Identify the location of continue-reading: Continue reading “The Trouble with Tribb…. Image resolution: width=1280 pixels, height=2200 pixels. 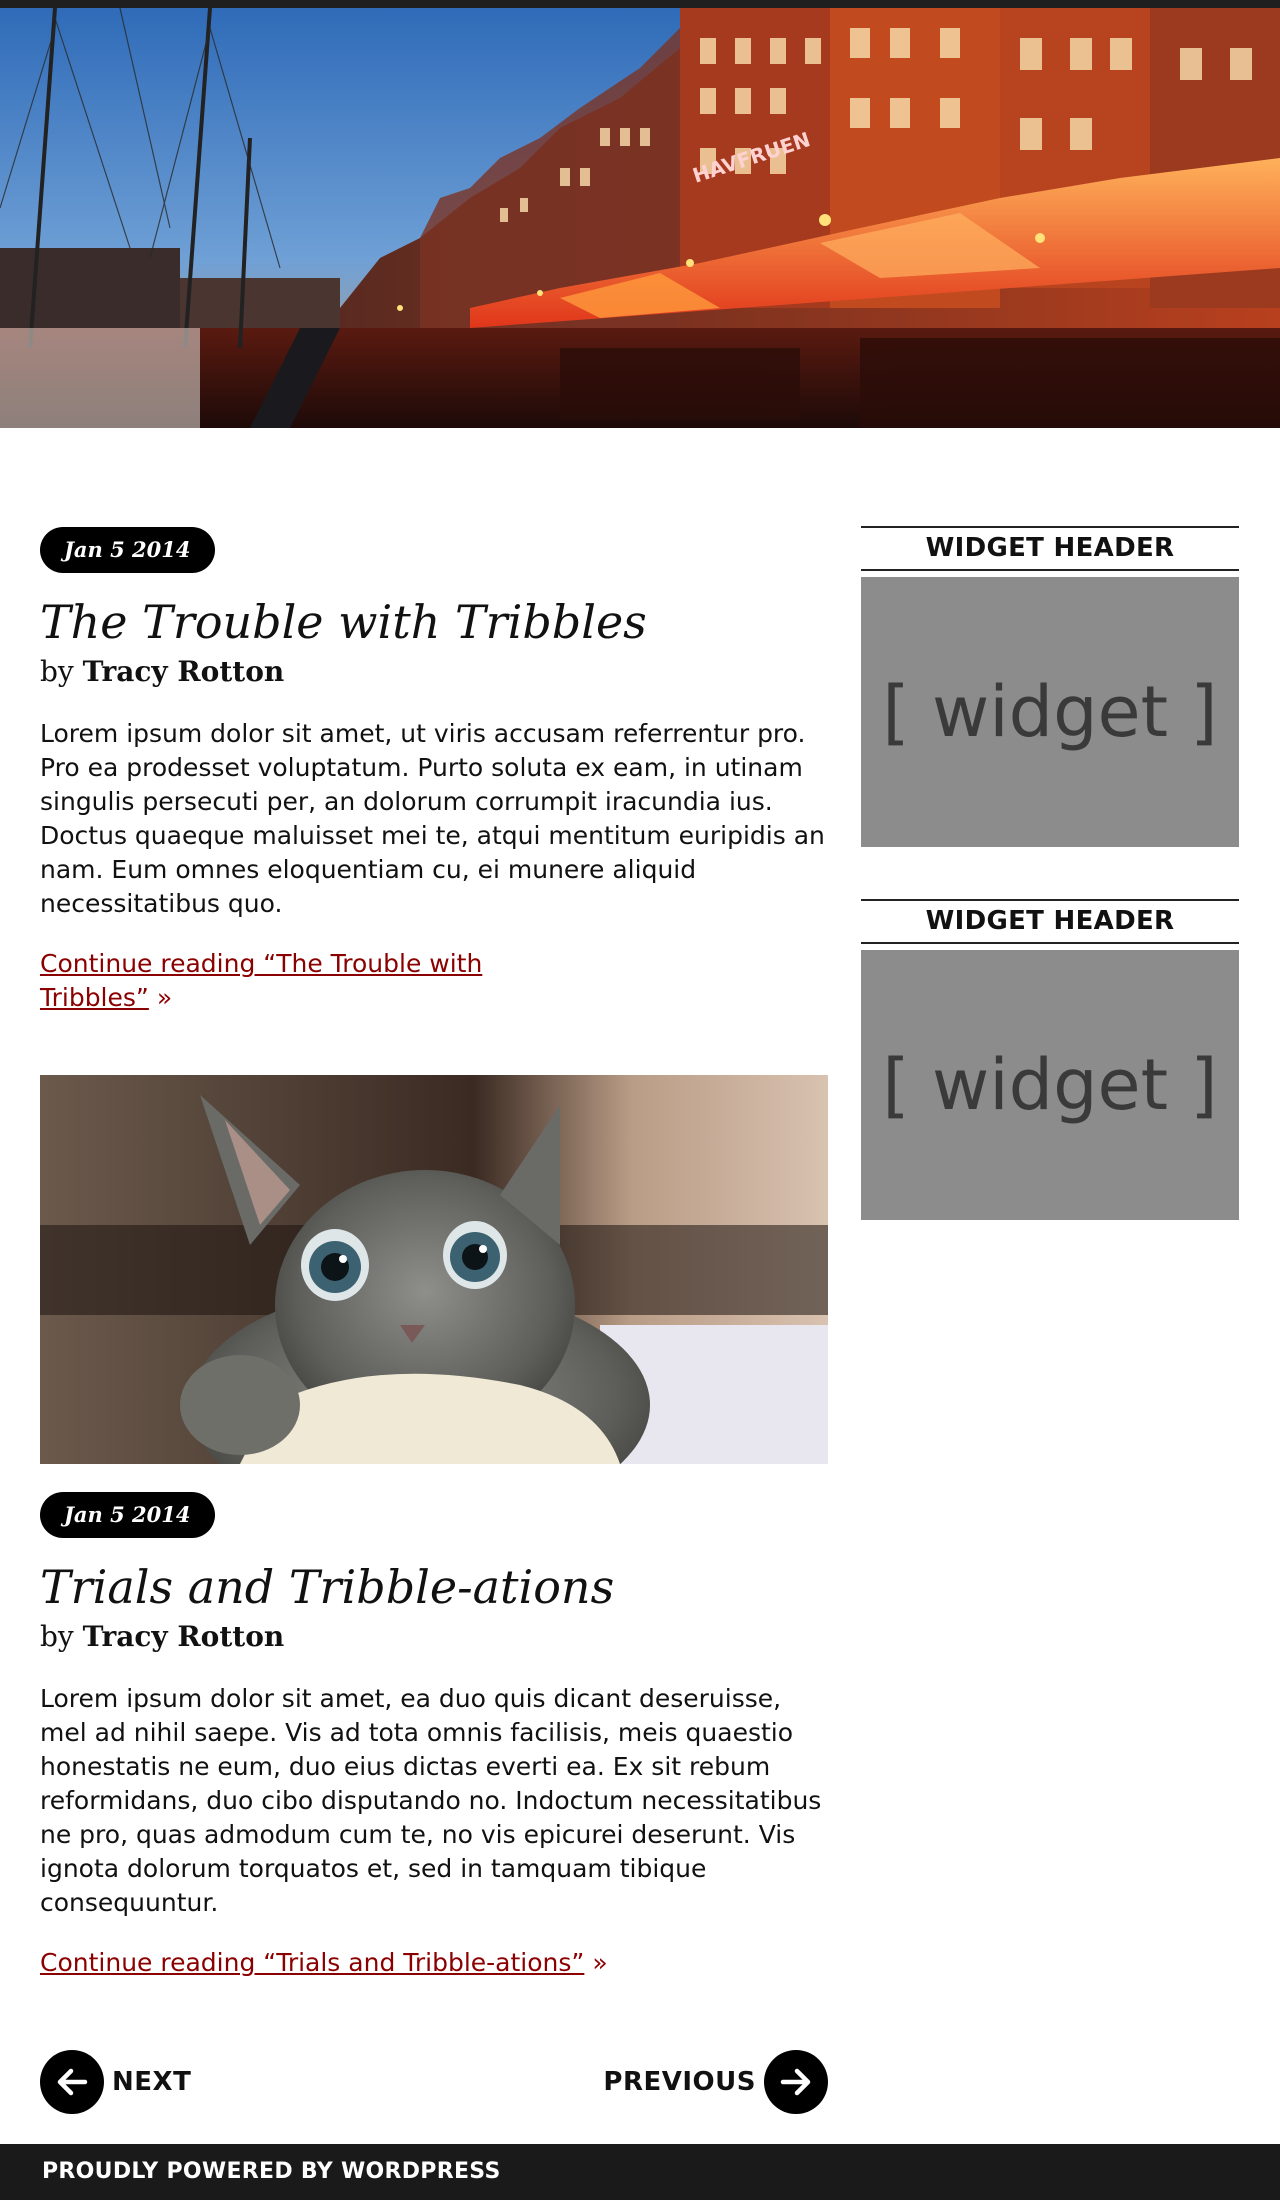
(300, 981).